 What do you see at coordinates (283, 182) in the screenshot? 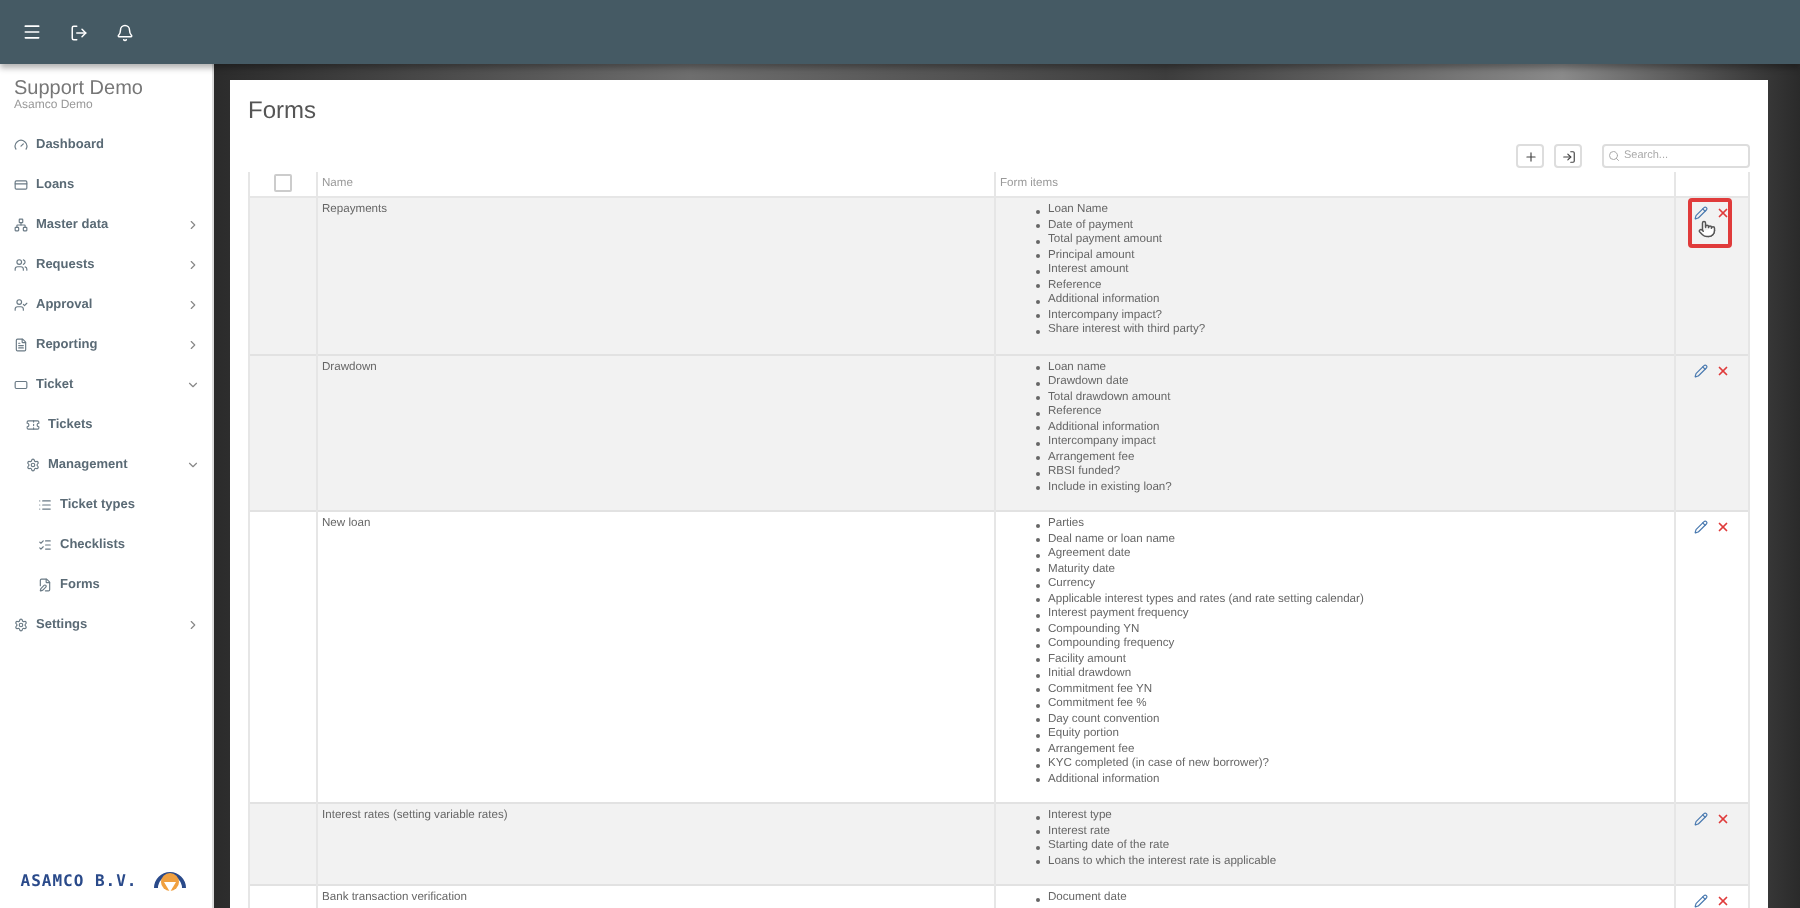
I see `select-all-checkbox` at bounding box center [283, 182].